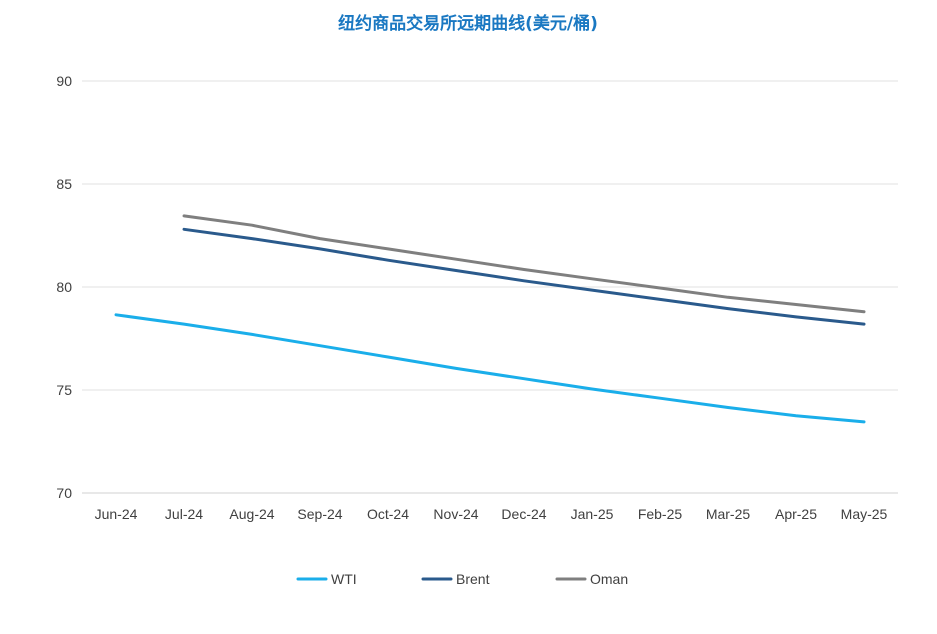  Describe the element at coordinates (523, 514) in the screenshot. I see `x-tick-label: Dec-24` at that location.